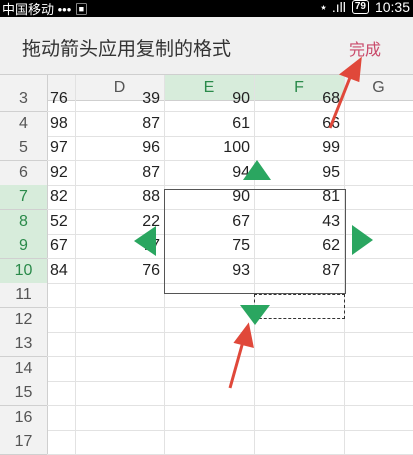 The width and height of the screenshot is (413, 455). Describe the element at coordinates (241, 355) in the screenshot. I see `red-arrow-to-down` at that location.